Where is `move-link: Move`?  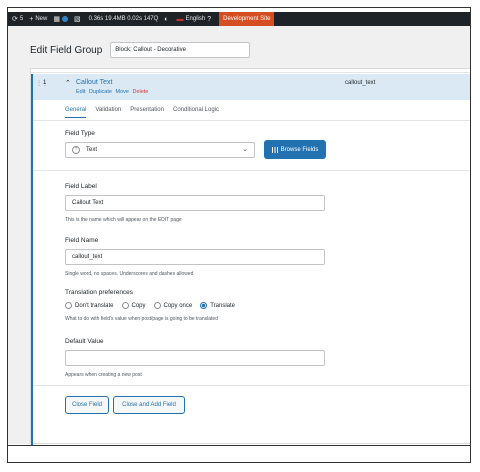
move-link: Move is located at coordinates (121, 92).